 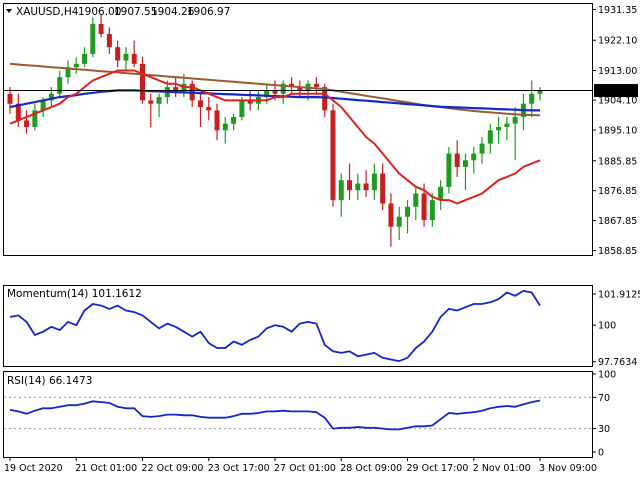 I want to click on rsi-tick-label: 0, so click(x=601, y=453).